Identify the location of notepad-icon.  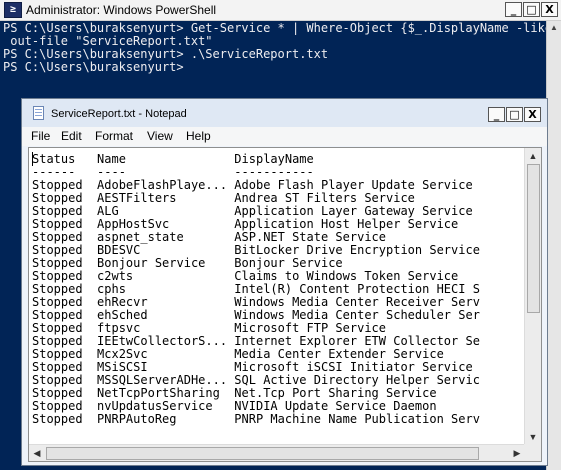
(38, 113).